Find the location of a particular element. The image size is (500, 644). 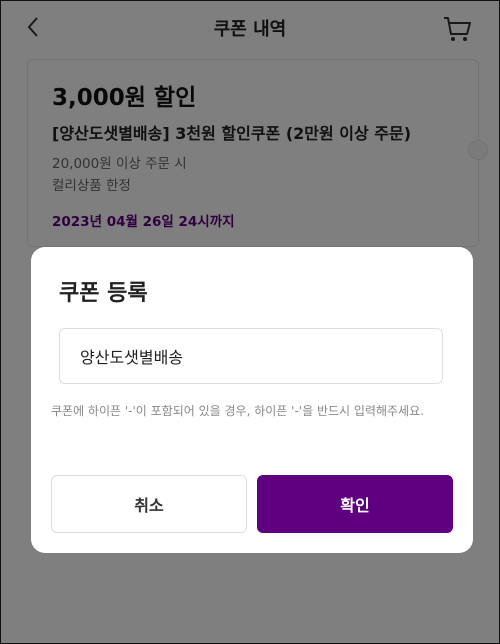

dialog-title: 쿠폰 등록 is located at coordinates (103, 293).